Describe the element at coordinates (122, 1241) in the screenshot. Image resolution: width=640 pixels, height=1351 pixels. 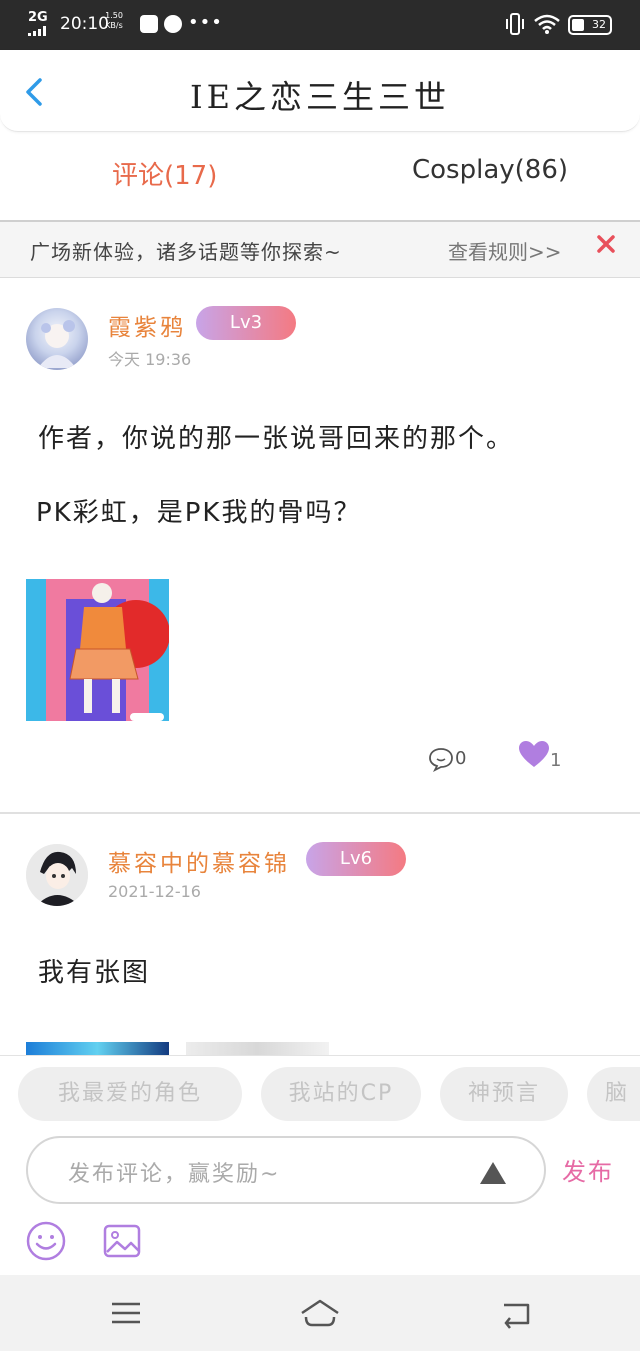
I see `image-icon` at that location.